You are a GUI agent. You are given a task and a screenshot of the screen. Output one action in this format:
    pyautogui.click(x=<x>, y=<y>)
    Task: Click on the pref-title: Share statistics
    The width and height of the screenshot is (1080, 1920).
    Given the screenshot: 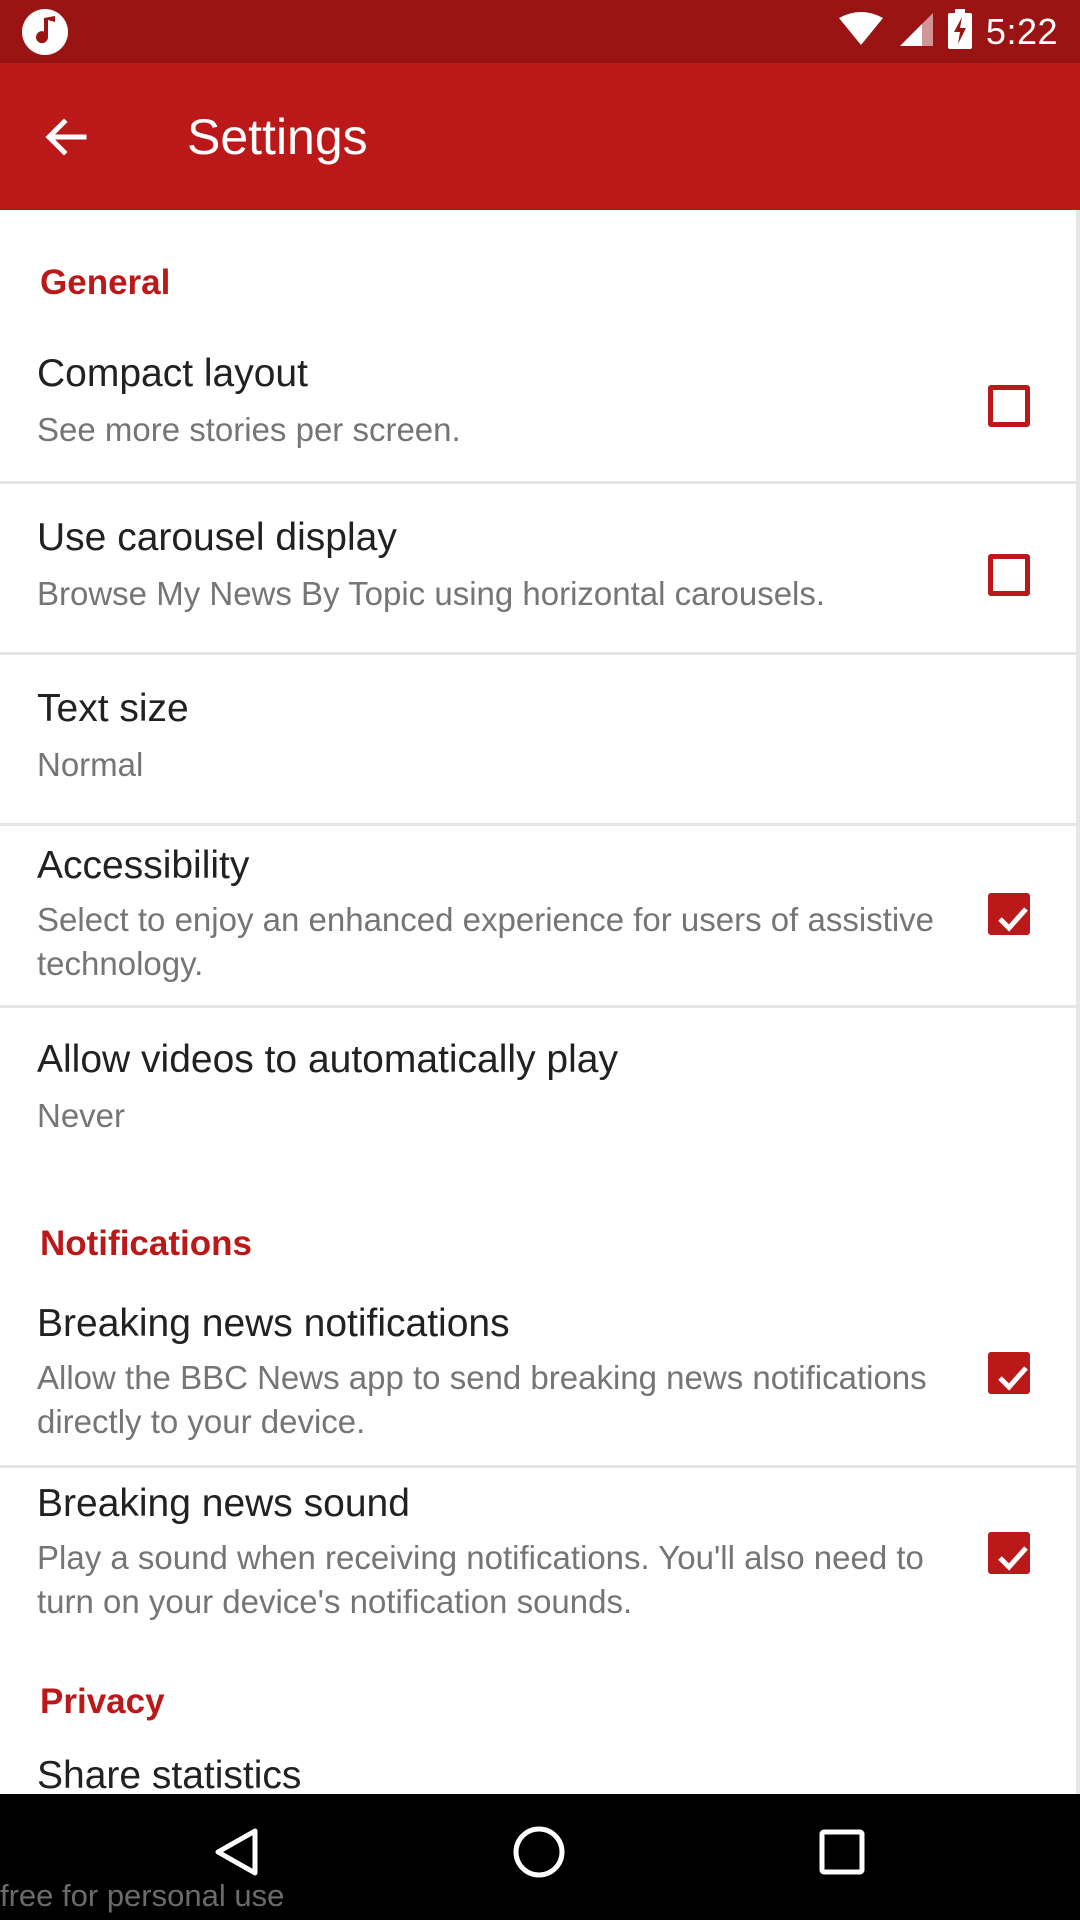 What is the action you would take?
    pyautogui.click(x=169, y=1774)
    